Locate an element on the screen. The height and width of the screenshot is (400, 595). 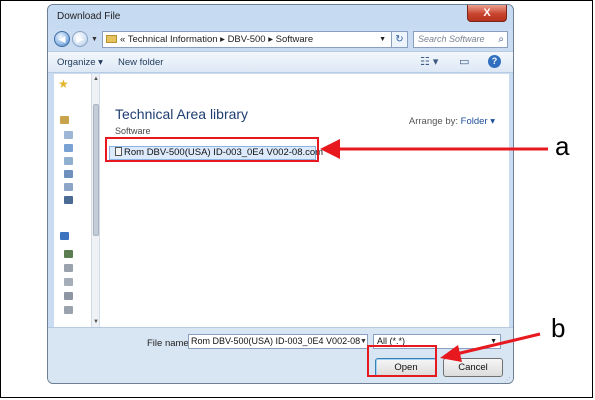
arrowhead-b is located at coordinates (451, 353).